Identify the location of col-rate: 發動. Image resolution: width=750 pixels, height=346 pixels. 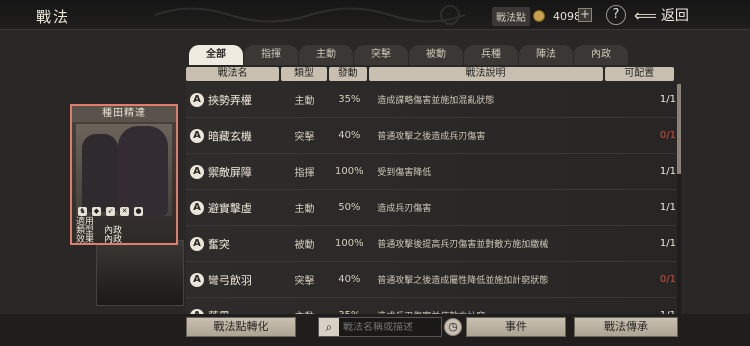
(347, 74).